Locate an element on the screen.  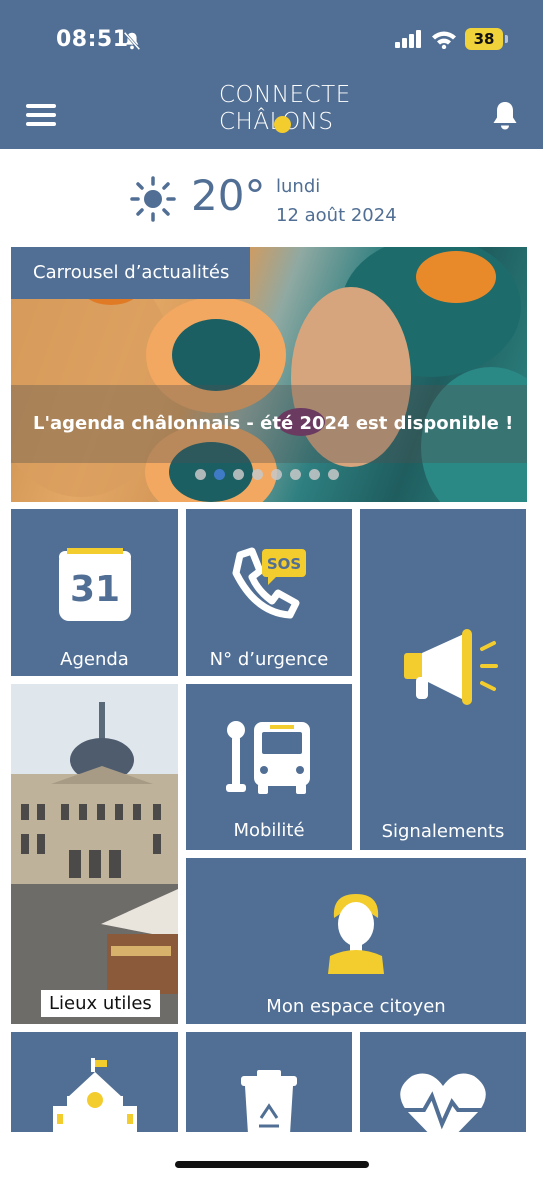
status-time: 08:51 is located at coordinates (92, 39).